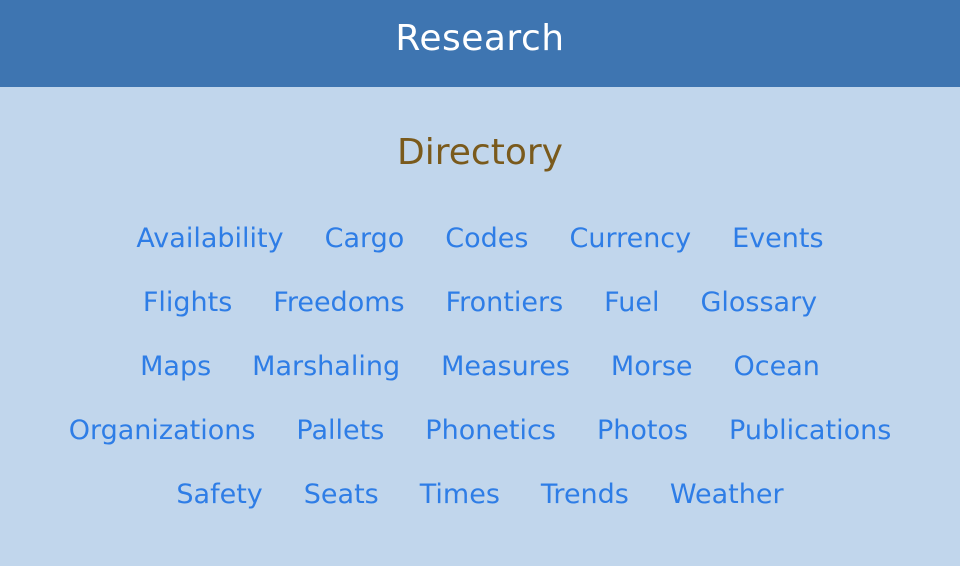 This screenshot has height=566, width=960. What do you see at coordinates (460, 511) in the screenshot?
I see `link-times: Times` at bounding box center [460, 511].